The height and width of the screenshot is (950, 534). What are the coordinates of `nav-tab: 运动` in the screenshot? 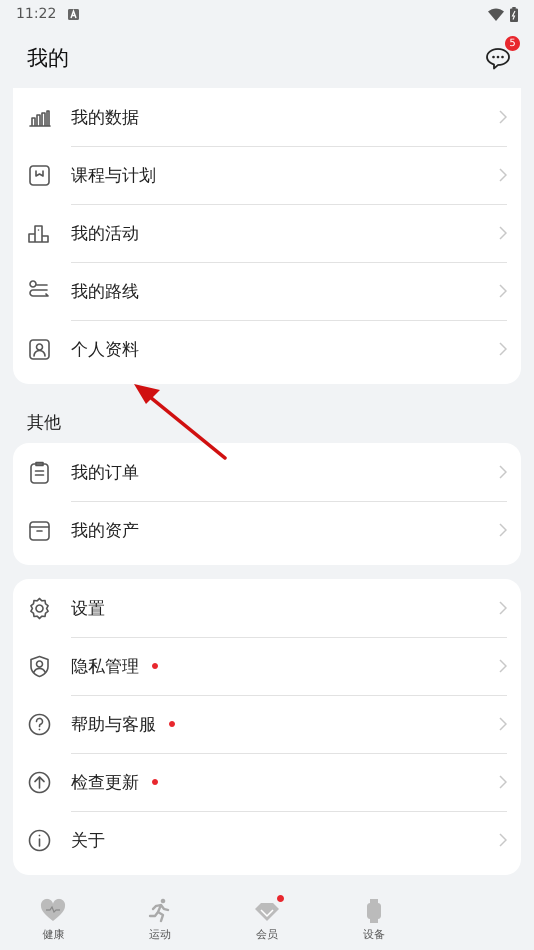 It's located at (160, 919).